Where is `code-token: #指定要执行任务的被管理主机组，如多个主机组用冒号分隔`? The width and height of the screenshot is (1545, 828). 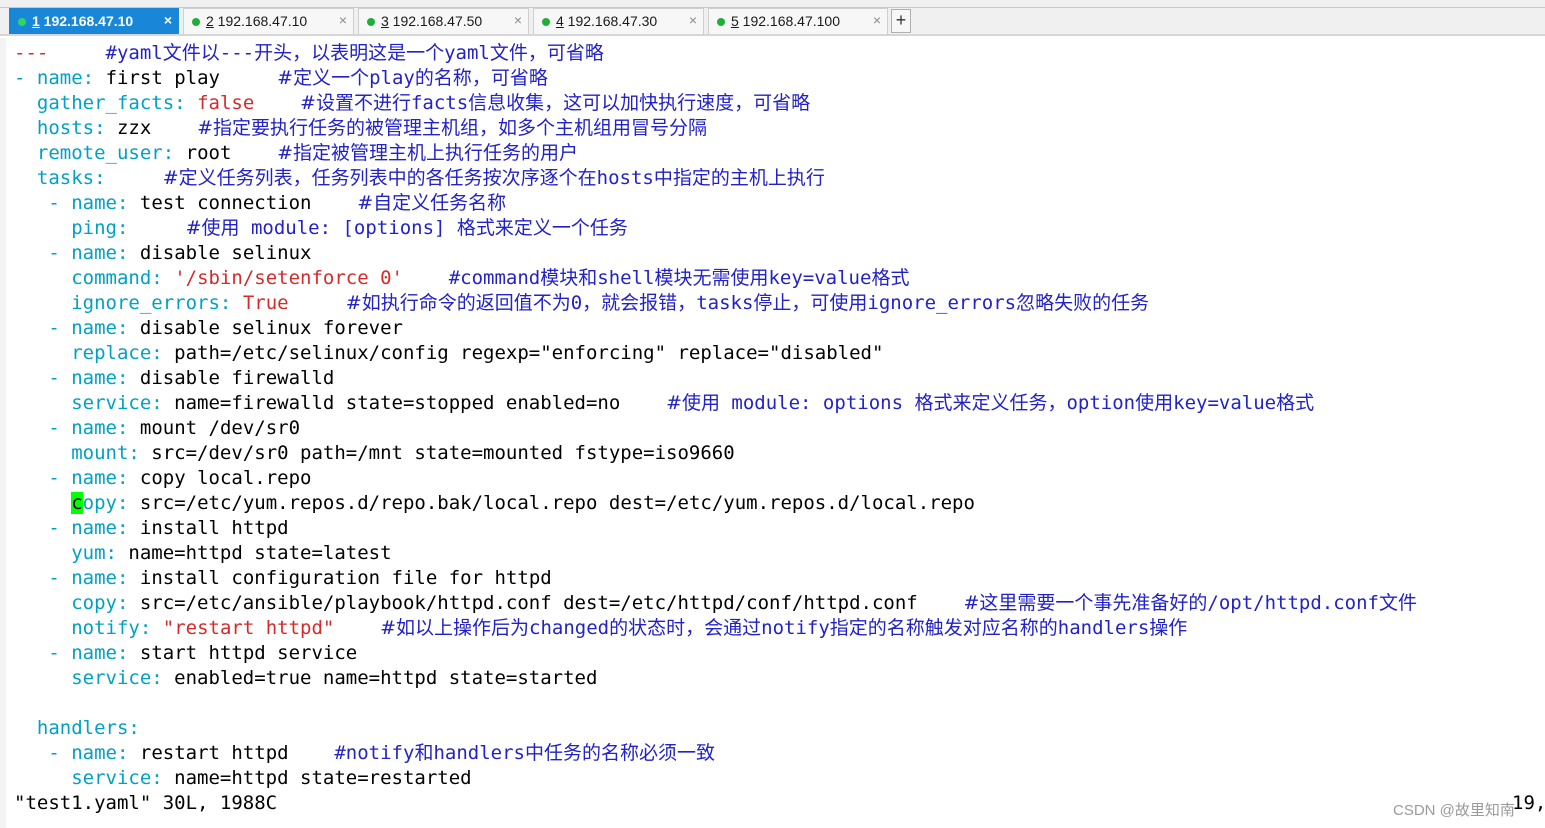
code-token: #指定要执行任务的被管理主机组，如多个主机组用冒号分隔 is located at coordinates (452, 128).